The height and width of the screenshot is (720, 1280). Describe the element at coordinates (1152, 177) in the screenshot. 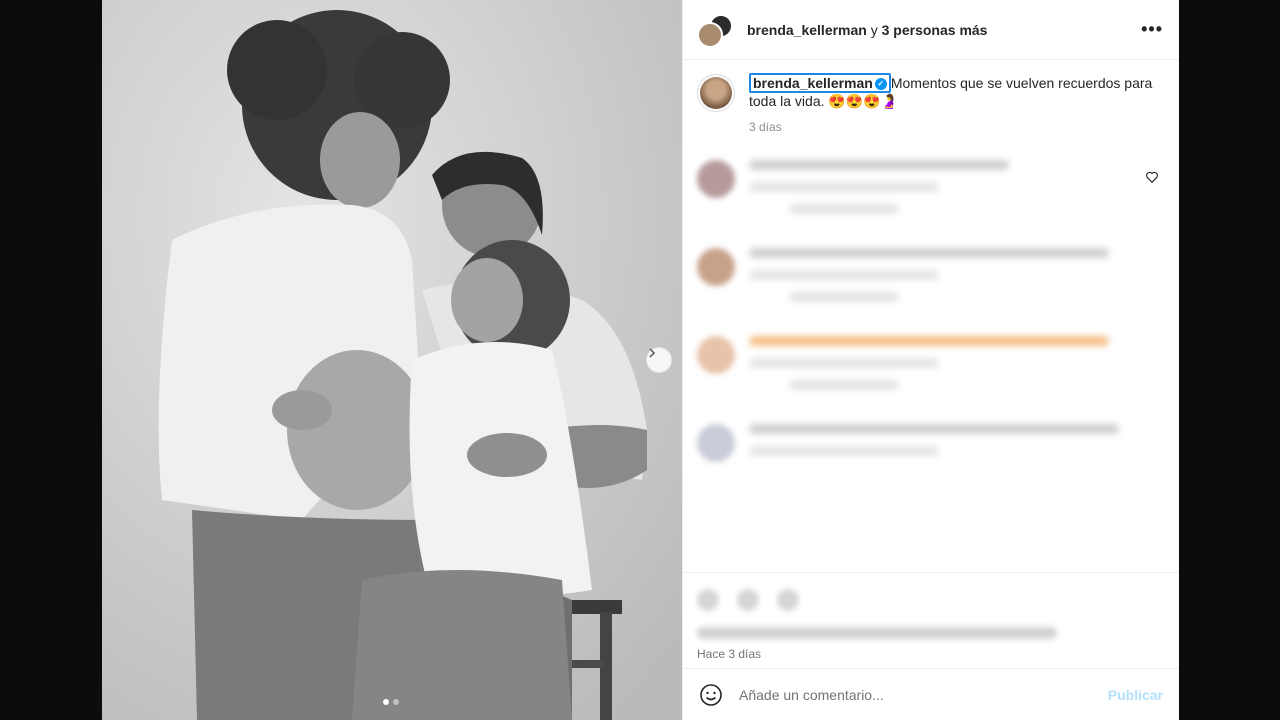

I see `like-comment-heart-icon` at that location.